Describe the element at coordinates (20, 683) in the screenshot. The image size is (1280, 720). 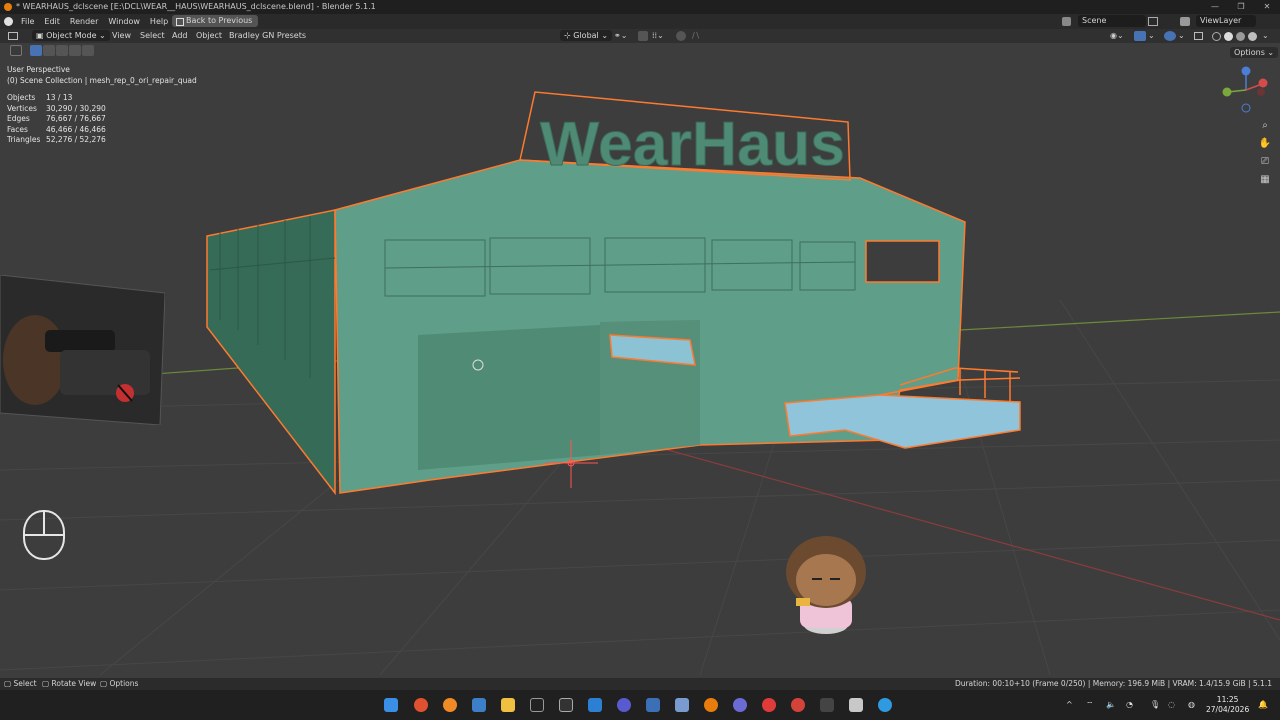
I see `status-select-hint: ▢ Select` at that location.